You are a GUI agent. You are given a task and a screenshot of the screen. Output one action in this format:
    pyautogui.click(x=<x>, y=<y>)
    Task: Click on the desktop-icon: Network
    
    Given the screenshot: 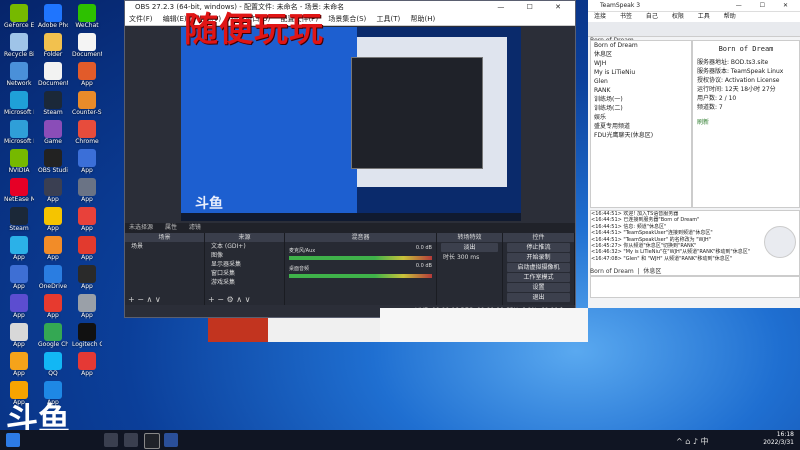 What is the action you would take?
    pyautogui.click(x=19, y=74)
    